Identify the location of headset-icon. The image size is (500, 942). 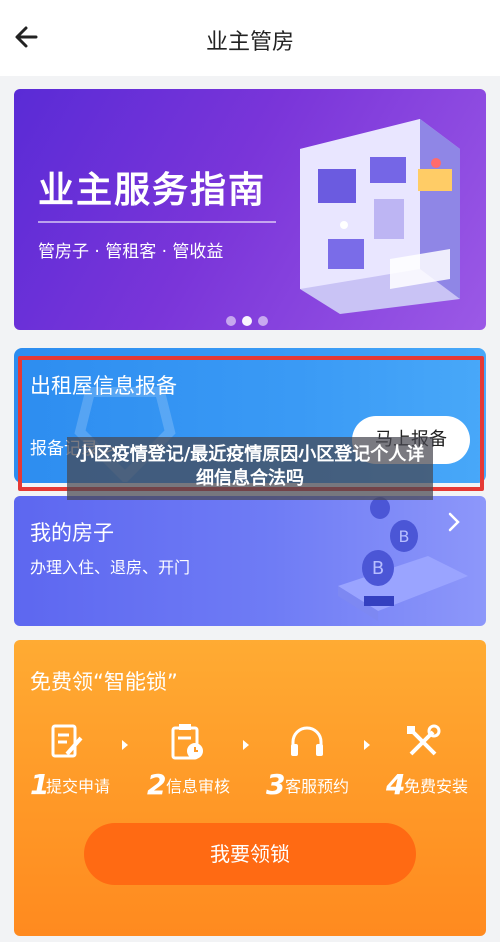
(307, 741).